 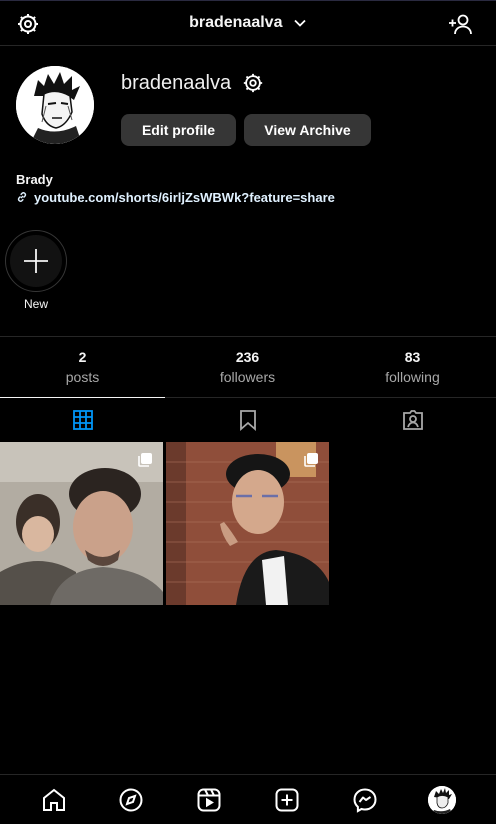 I want to click on followers-label: followers, so click(x=247, y=377).